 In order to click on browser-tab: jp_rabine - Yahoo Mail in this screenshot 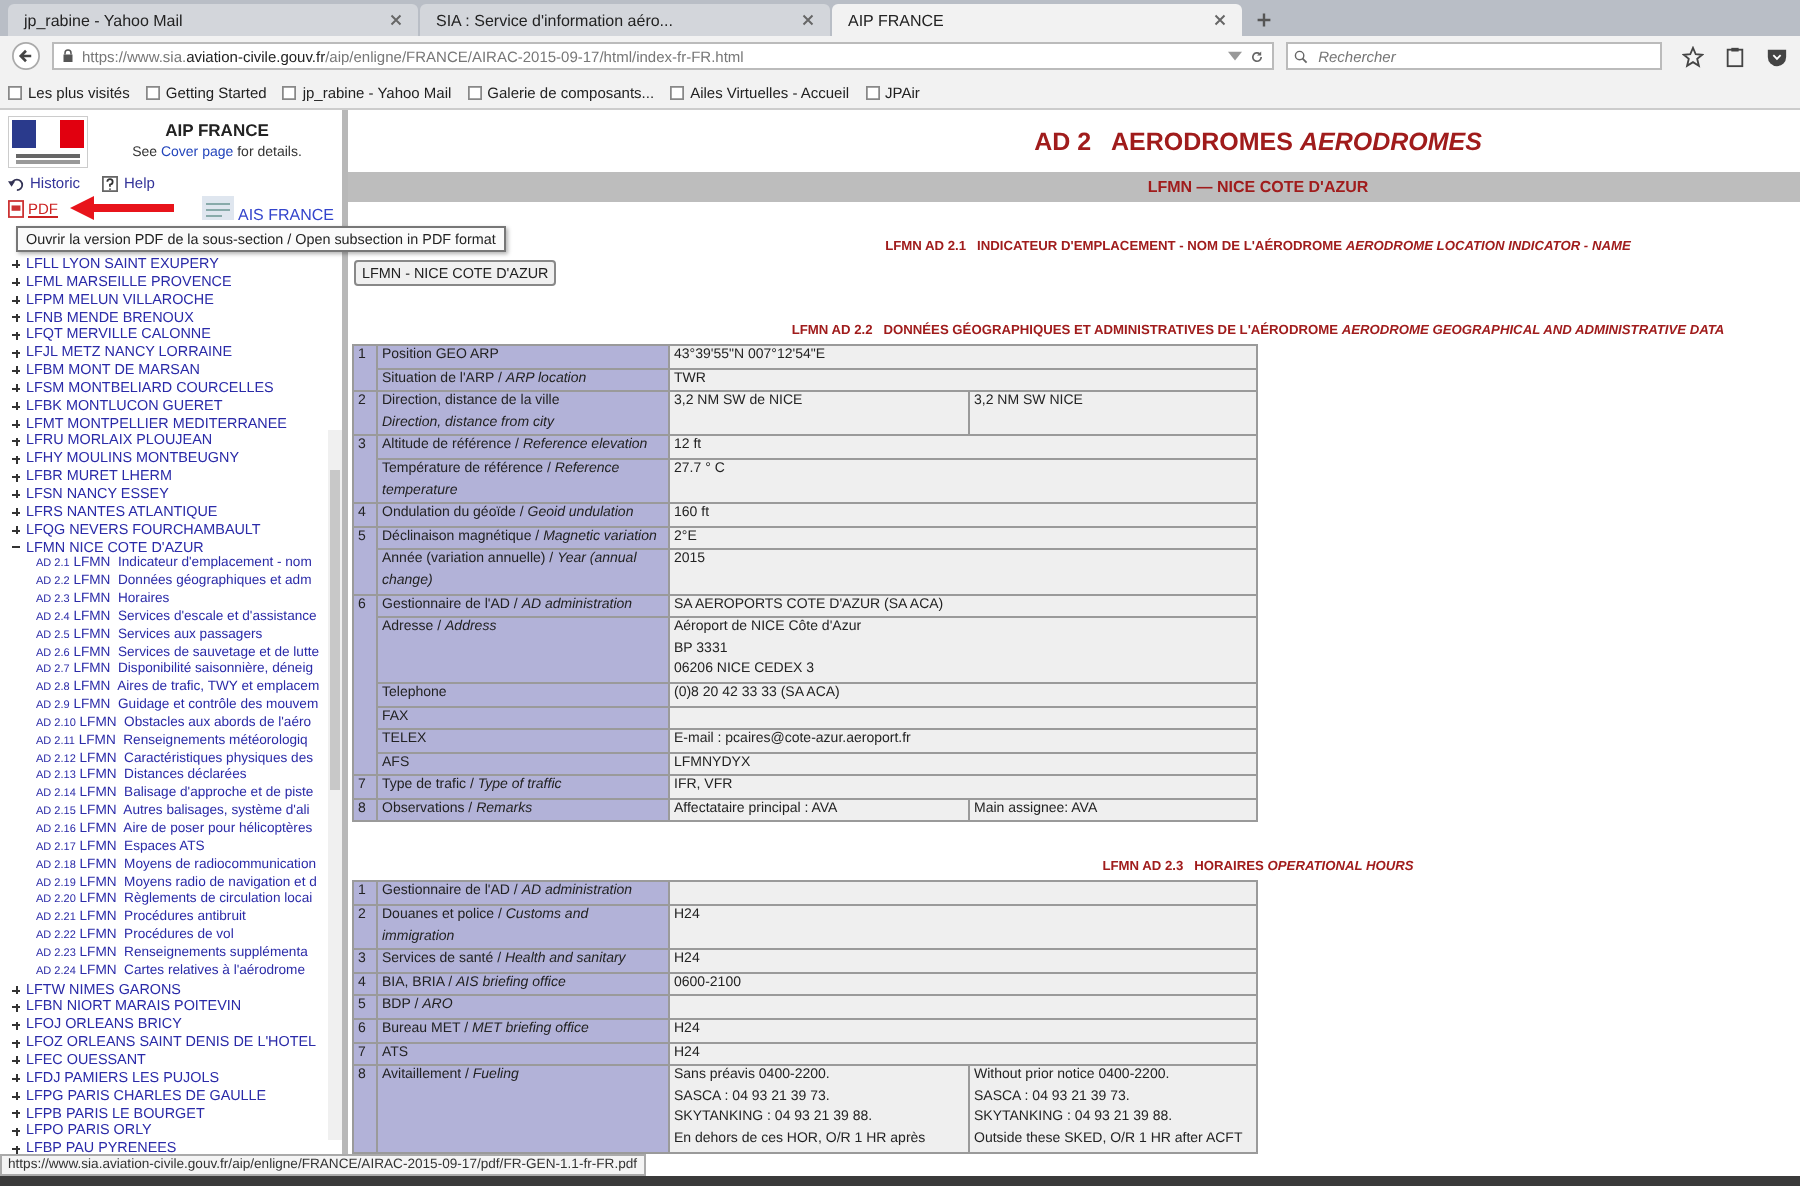, I will do `click(213, 20)`.